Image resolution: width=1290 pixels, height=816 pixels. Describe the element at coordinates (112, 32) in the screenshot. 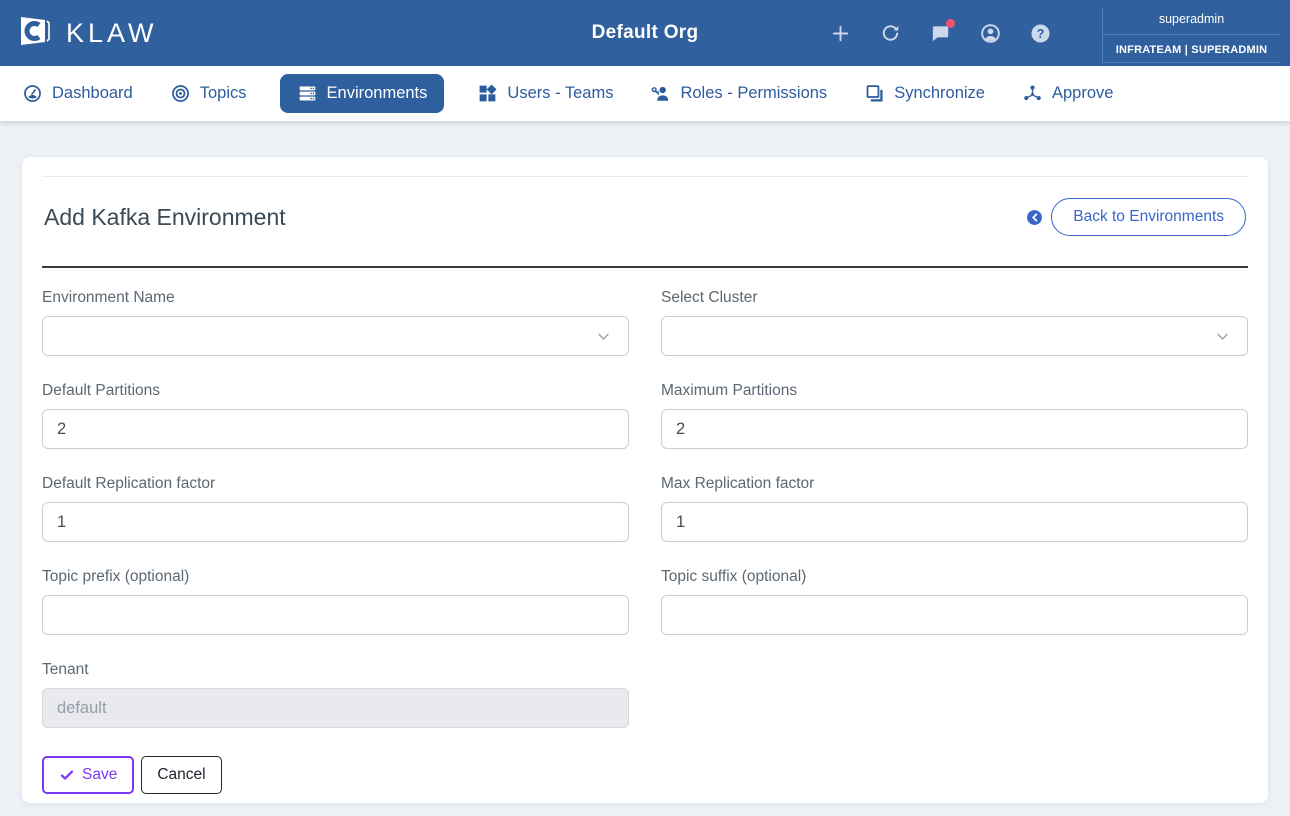

I see `brand-name: KLAW` at that location.